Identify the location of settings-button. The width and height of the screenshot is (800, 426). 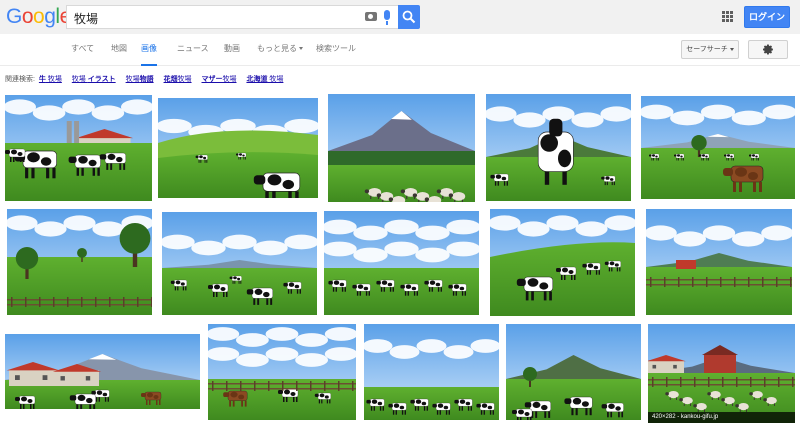
(768, 49).